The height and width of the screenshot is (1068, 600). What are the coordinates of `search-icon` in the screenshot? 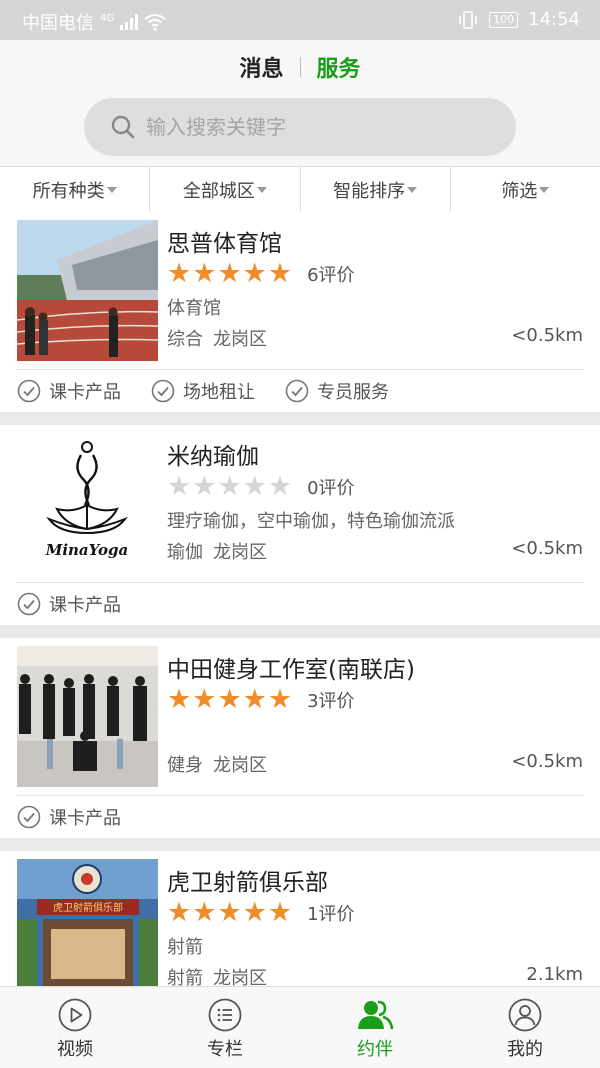 It's located at (123, 127).